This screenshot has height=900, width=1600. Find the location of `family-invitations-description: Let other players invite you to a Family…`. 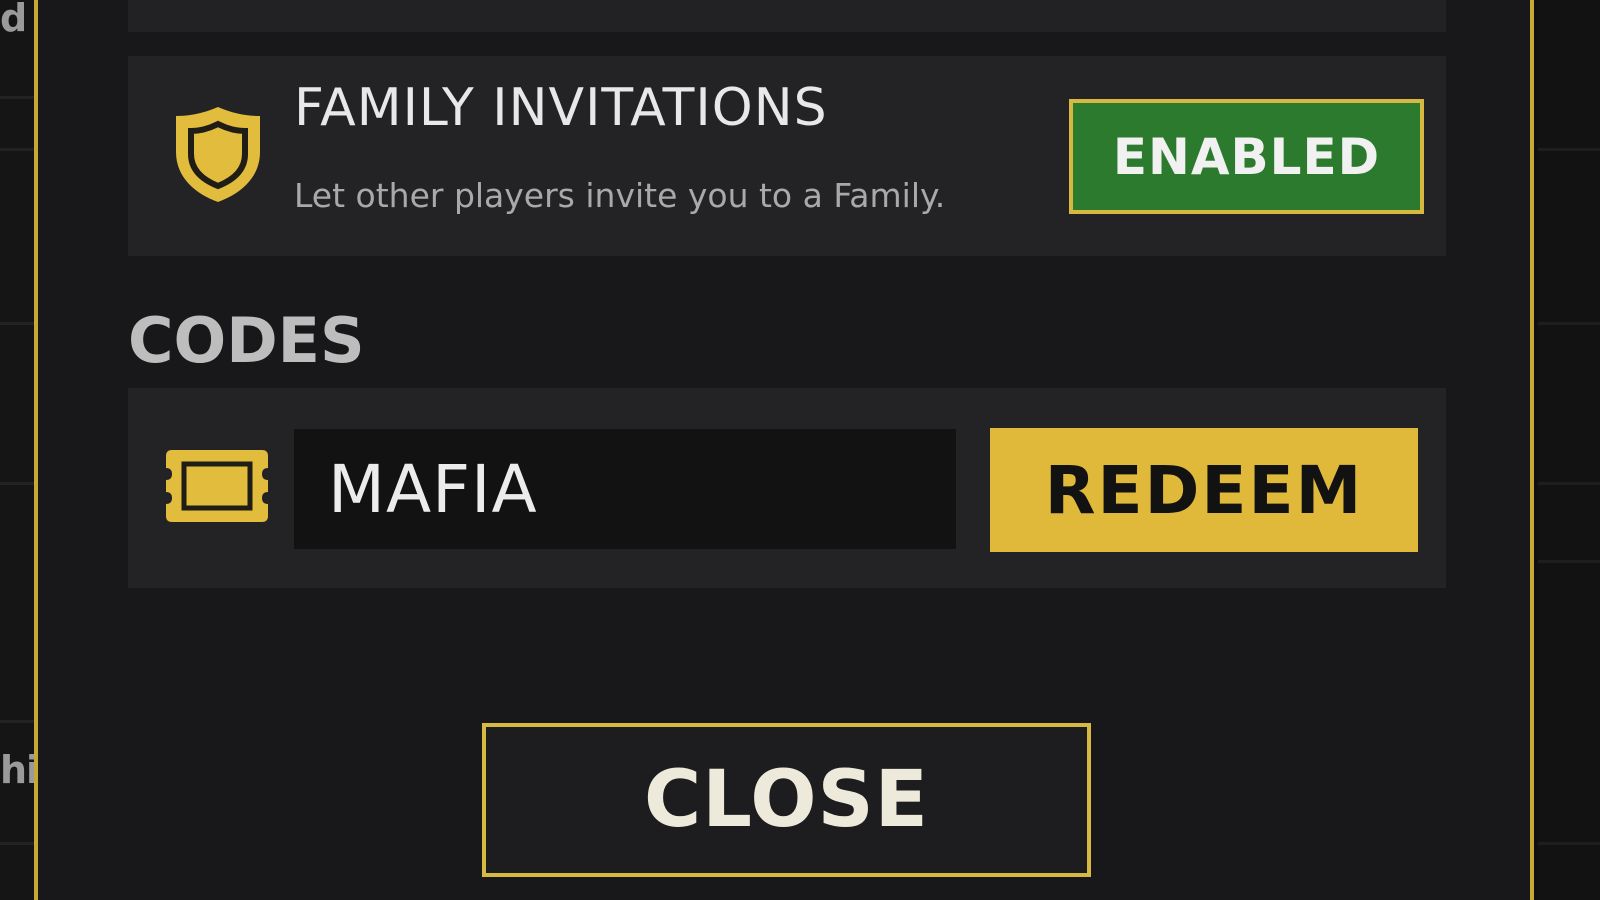

family-invitations-description: Let other players invite you to a Family… is located at coordinates (620, 195).